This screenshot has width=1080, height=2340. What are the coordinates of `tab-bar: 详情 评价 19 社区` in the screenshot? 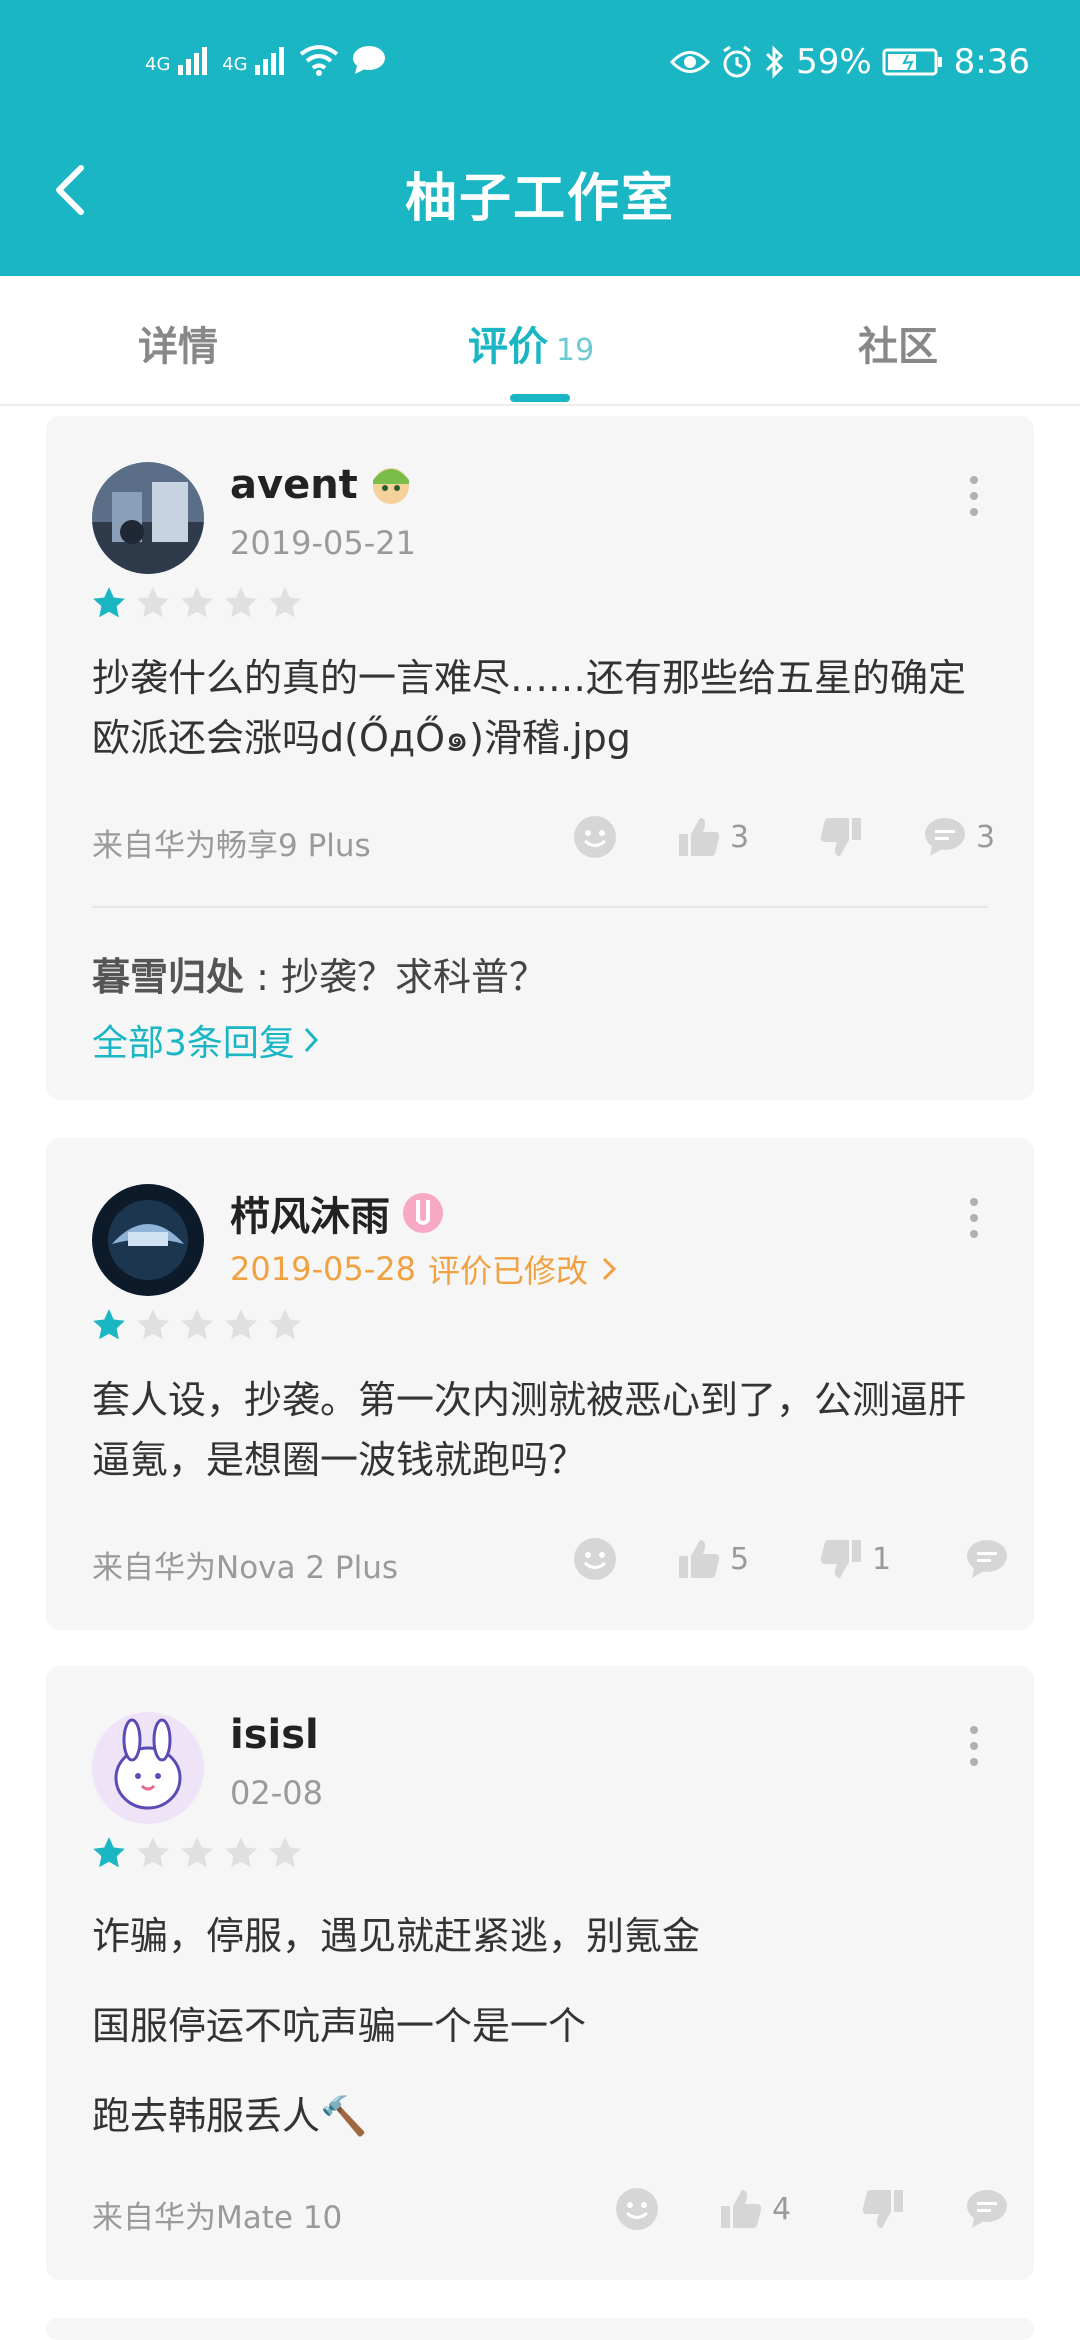 It's located at (540, 341).